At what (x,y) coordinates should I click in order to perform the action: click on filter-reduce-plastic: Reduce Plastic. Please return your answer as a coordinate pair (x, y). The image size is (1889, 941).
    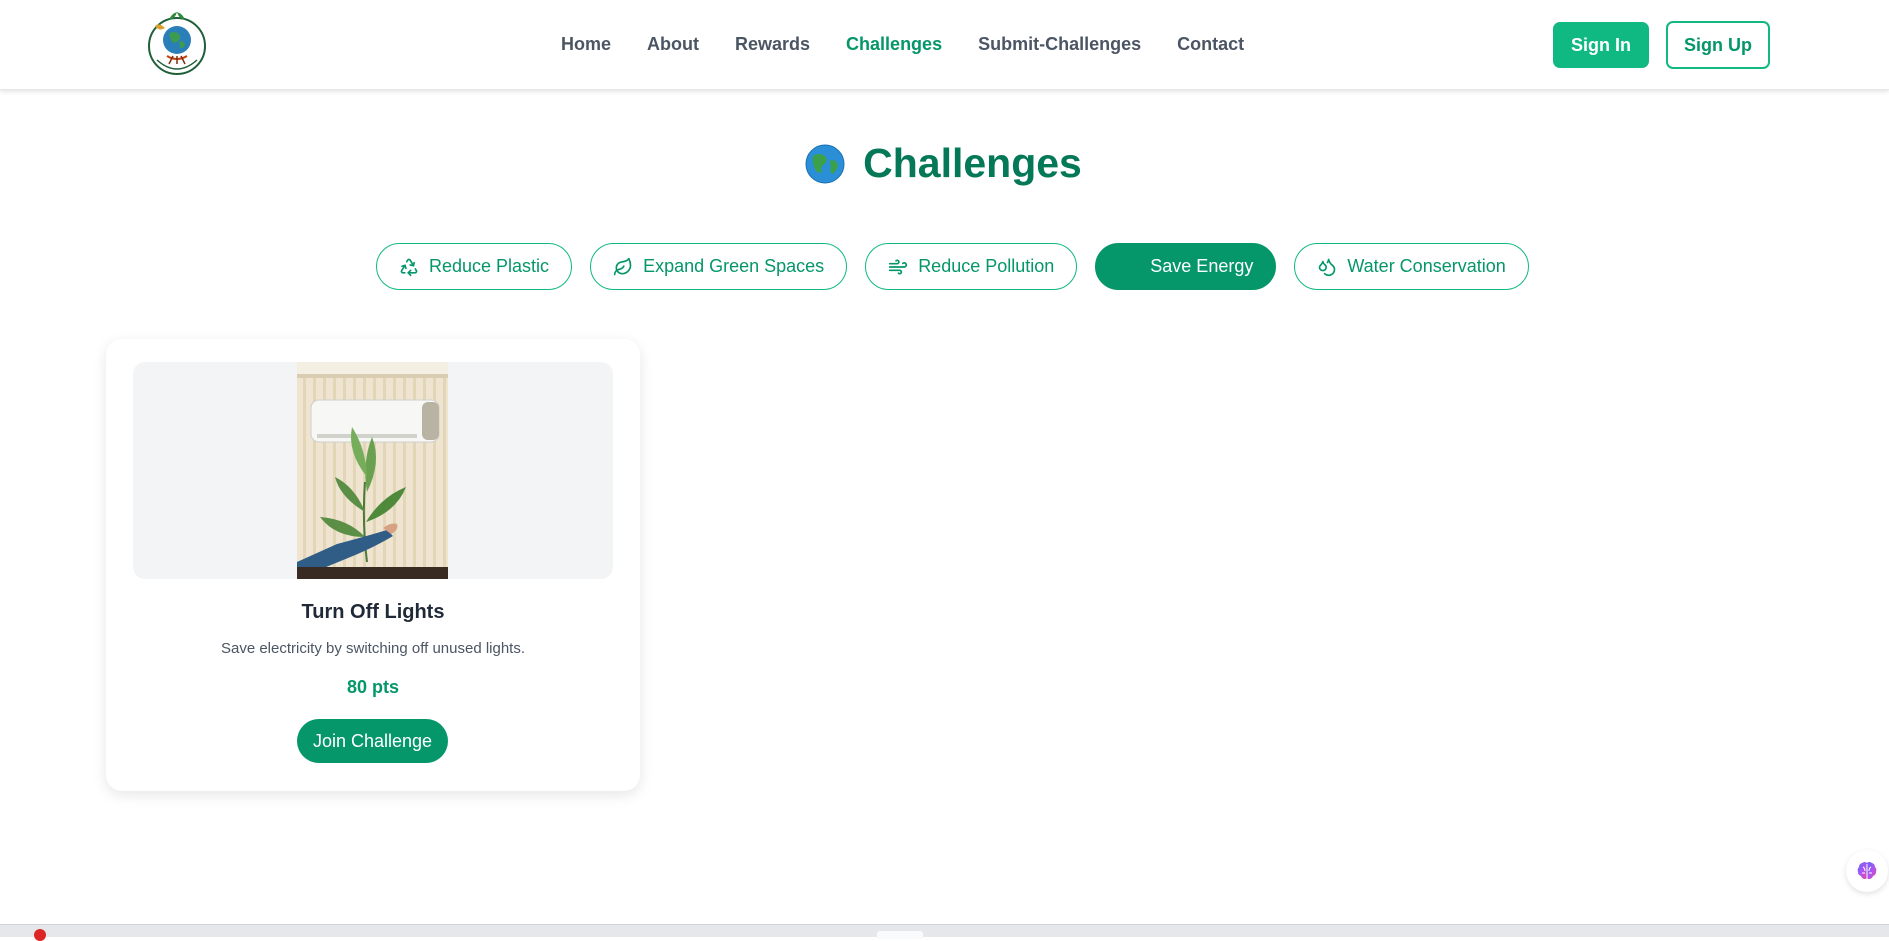
    Looking at the image, I should click on (474, 266).